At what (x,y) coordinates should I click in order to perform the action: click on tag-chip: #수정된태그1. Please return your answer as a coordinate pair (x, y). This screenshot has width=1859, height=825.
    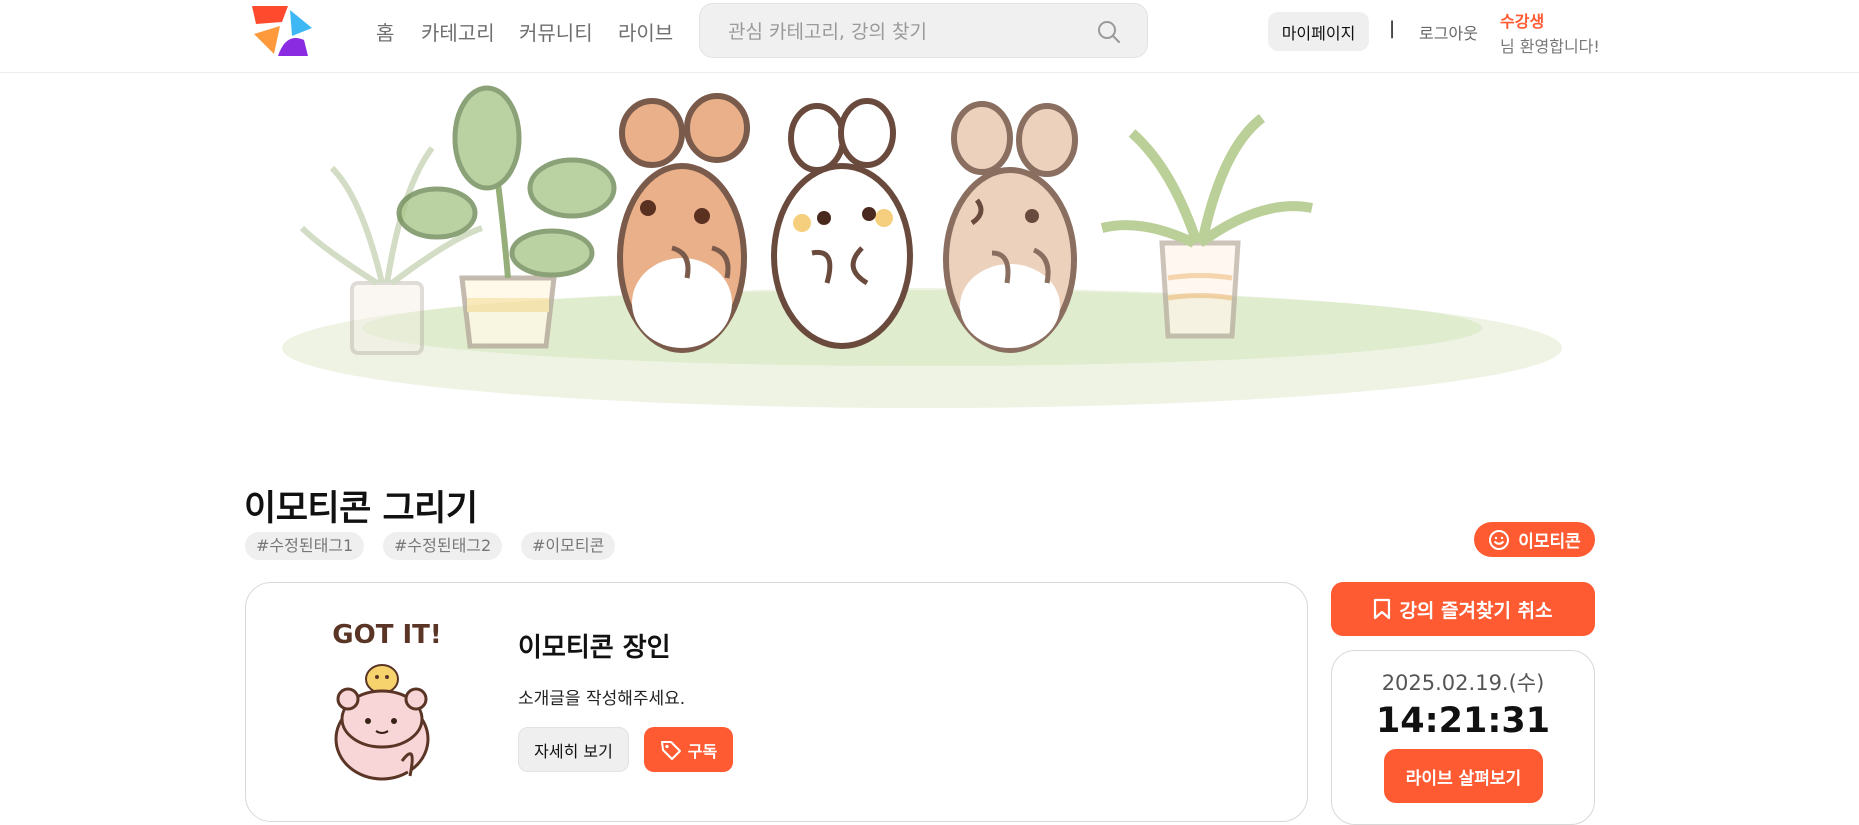
    Looking at the image, I should click on (305, 546).